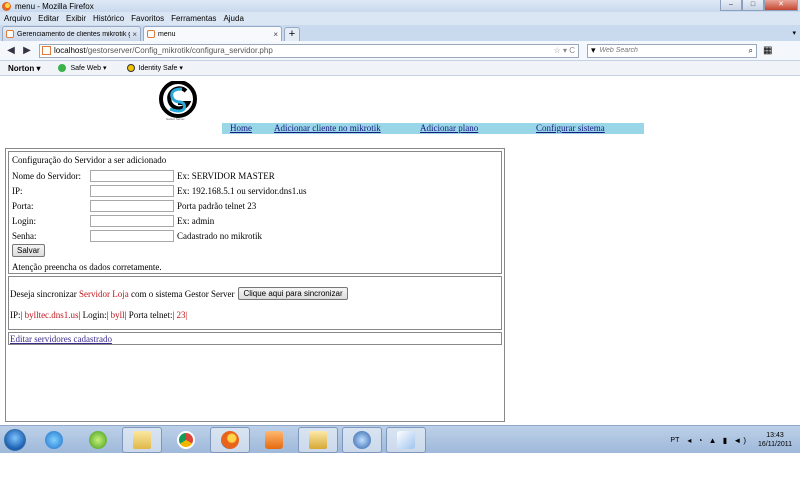 This screenshot has height=488, width=800. What do you see at coordinates (570, 128) in the screenshot?
I see `nav-config-system-link: Configurar sistema` at bounding box center [570, 128].